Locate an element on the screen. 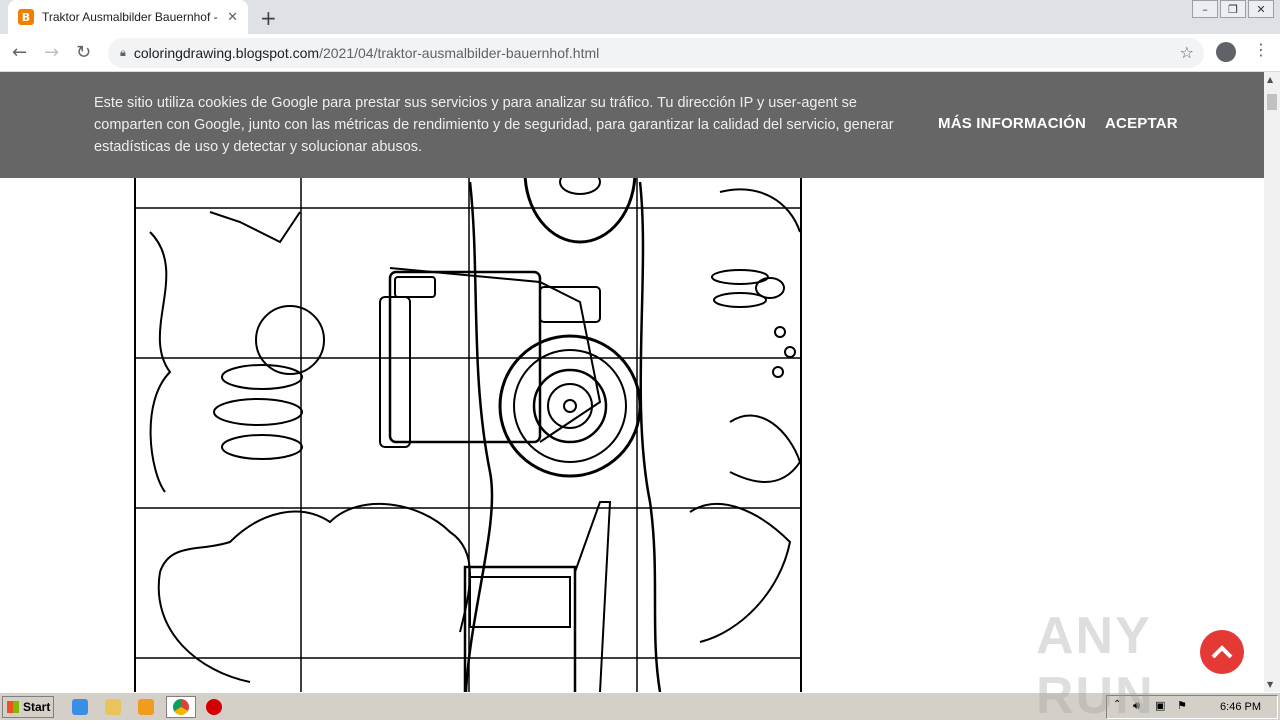 The height and width of the screenshot is (726, 1280). close-window-icon: ✕ is located at coordinates (1261, 9).